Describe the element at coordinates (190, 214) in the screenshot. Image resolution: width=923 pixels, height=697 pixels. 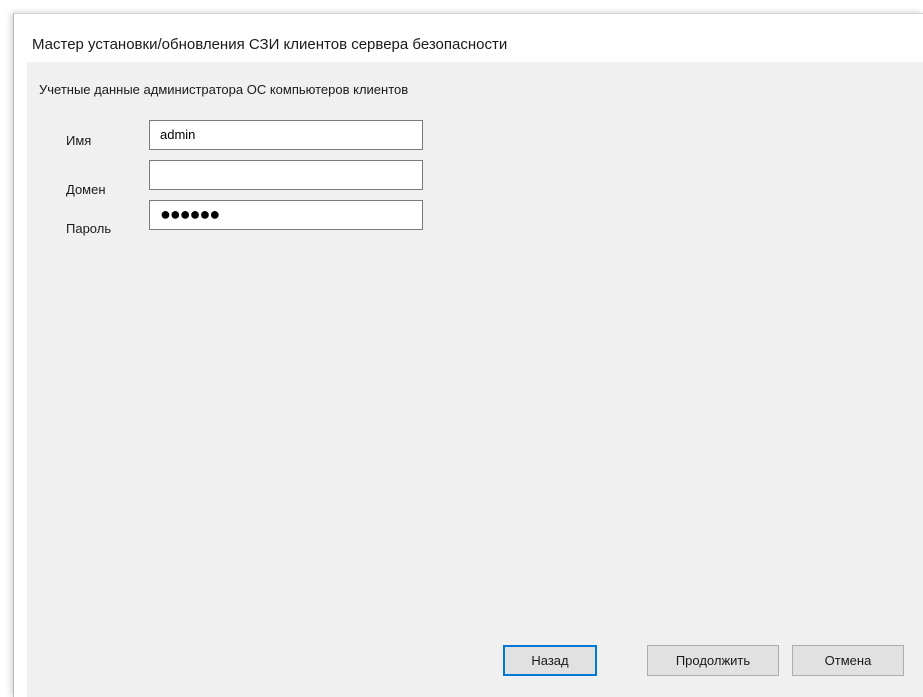
I see `password-mask: ●●●●●●` at that location.